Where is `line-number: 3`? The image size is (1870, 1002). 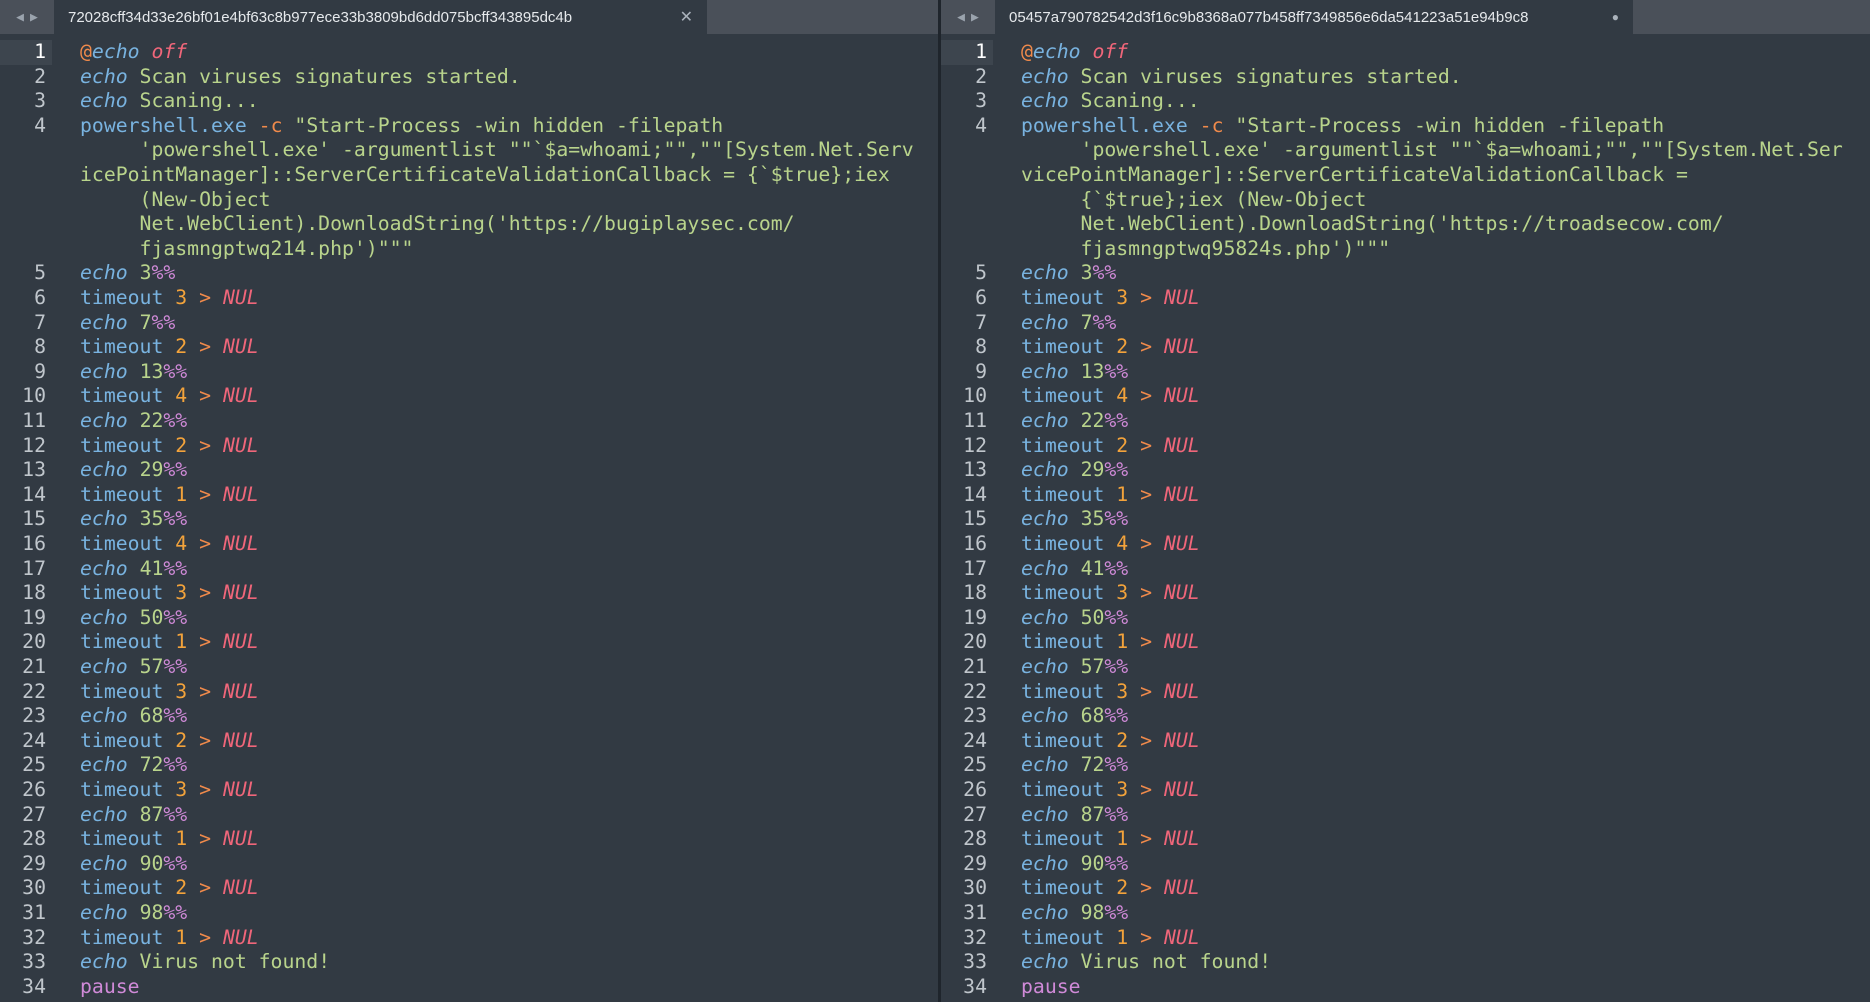 line-number: 3 is located at coordinates (981, 101).